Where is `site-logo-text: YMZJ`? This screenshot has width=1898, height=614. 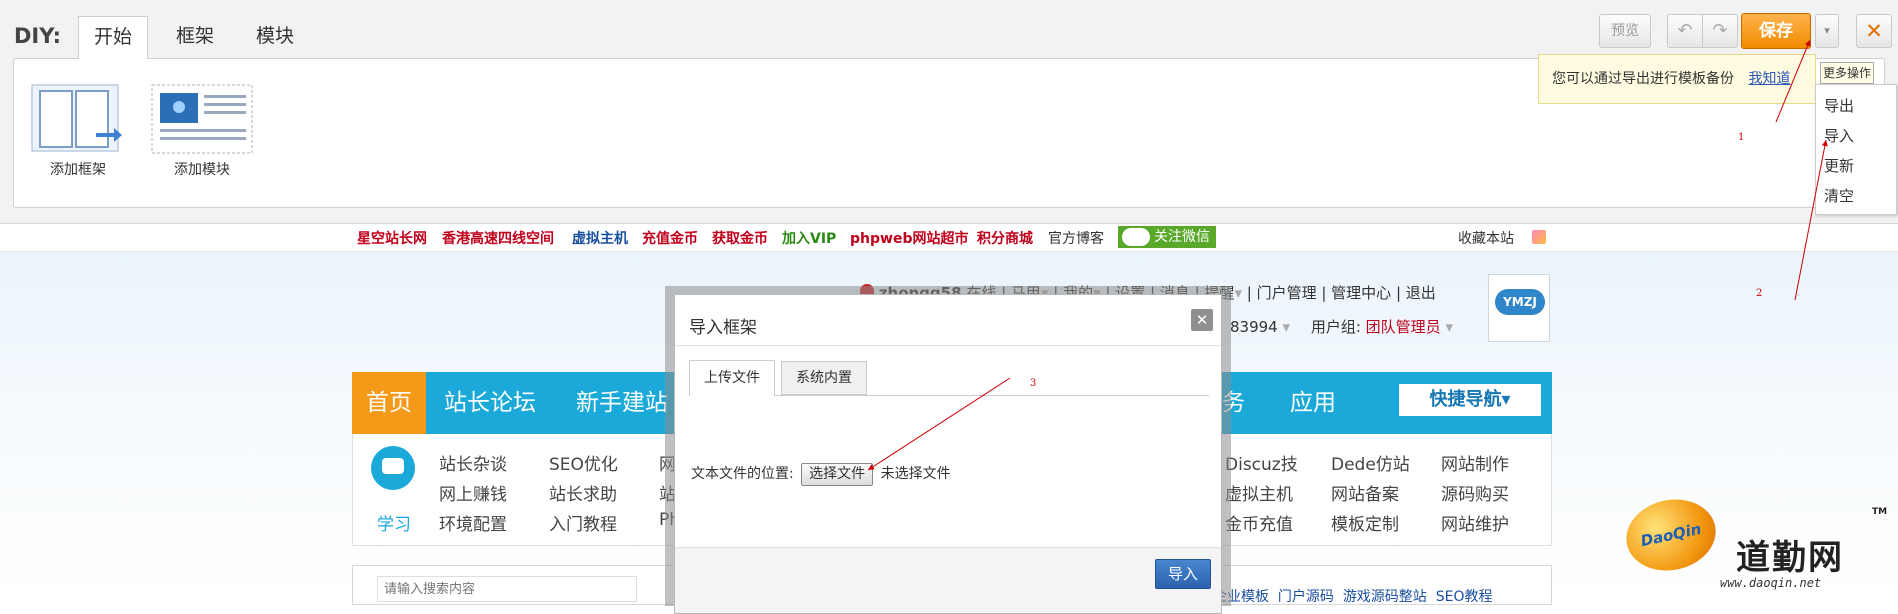 site-logo-text: YMZJ is located at coordinates (1520, 302).